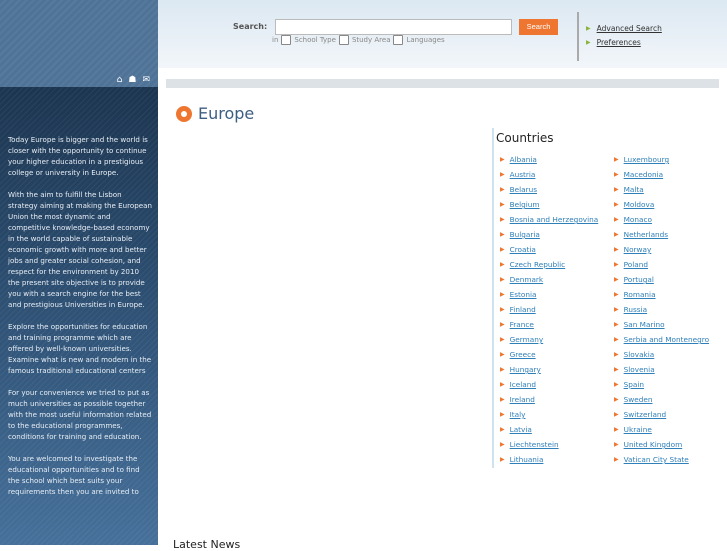  Describe the element at coordinates (653, 444) in the screenshot. I see `country-link: United Kingdom` at that location.